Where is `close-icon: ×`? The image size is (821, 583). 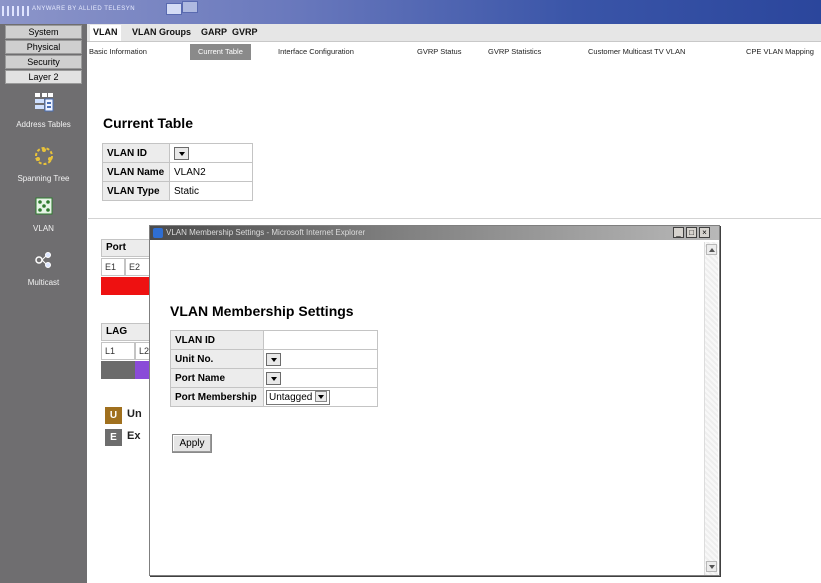 close-icon: × is located at coordinates (704, 232).